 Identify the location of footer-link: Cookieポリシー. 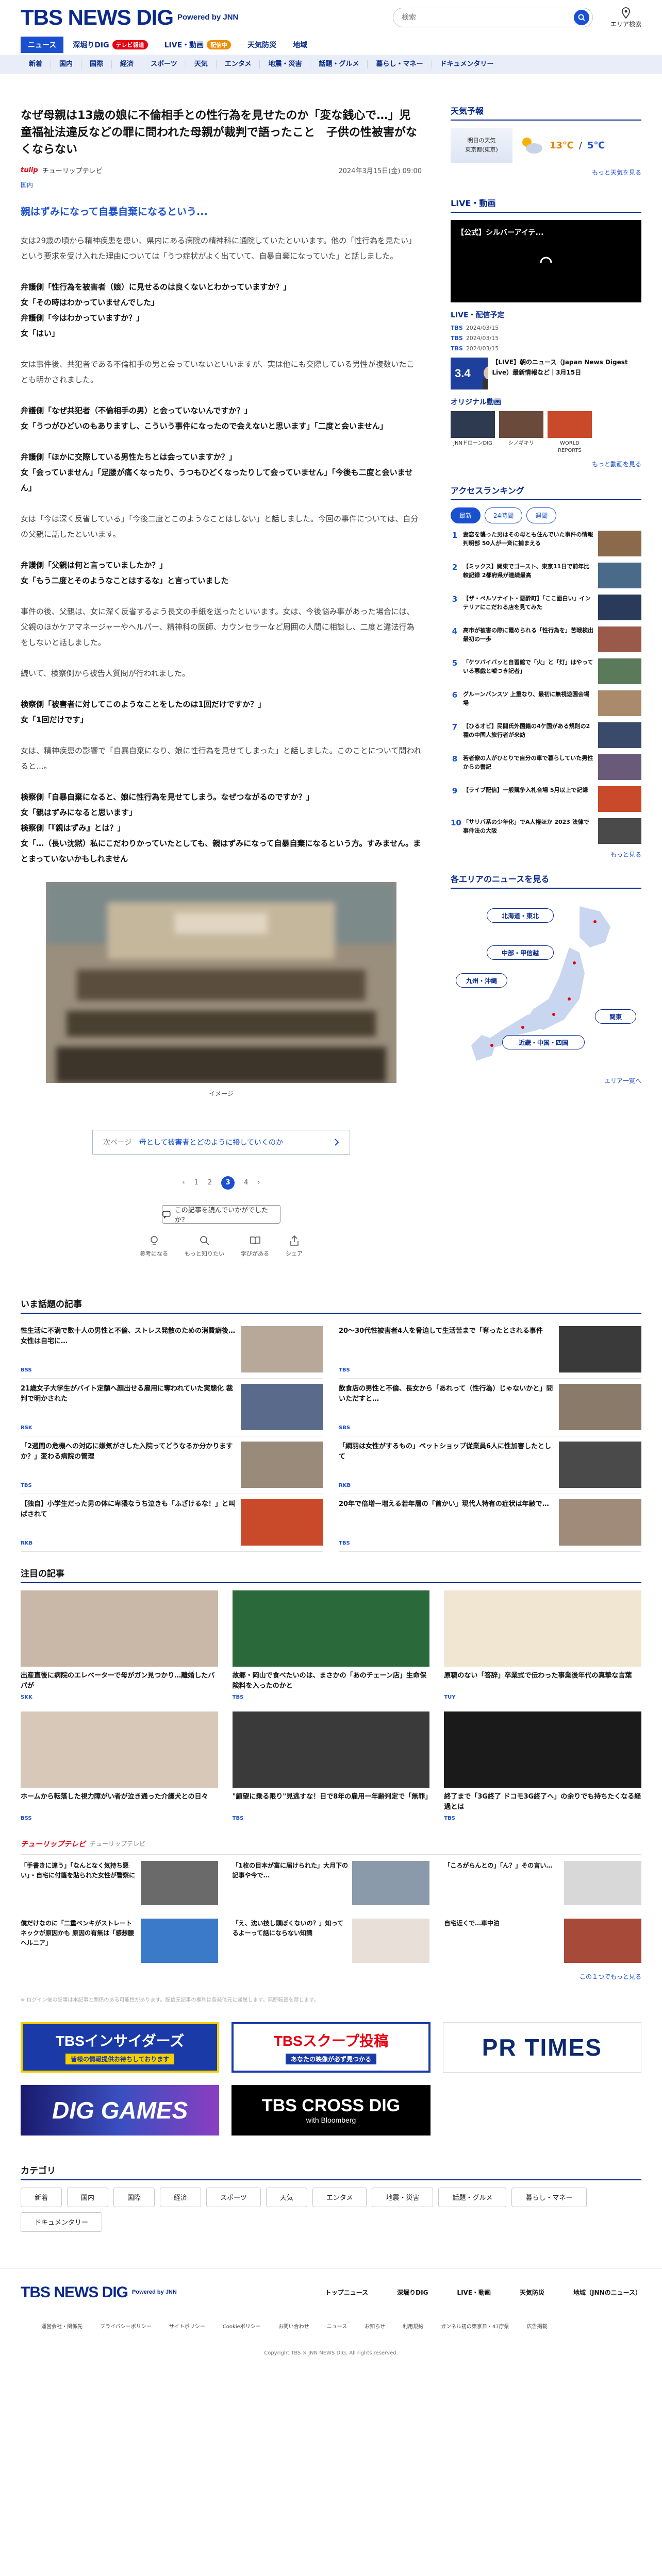
(242, 2326).